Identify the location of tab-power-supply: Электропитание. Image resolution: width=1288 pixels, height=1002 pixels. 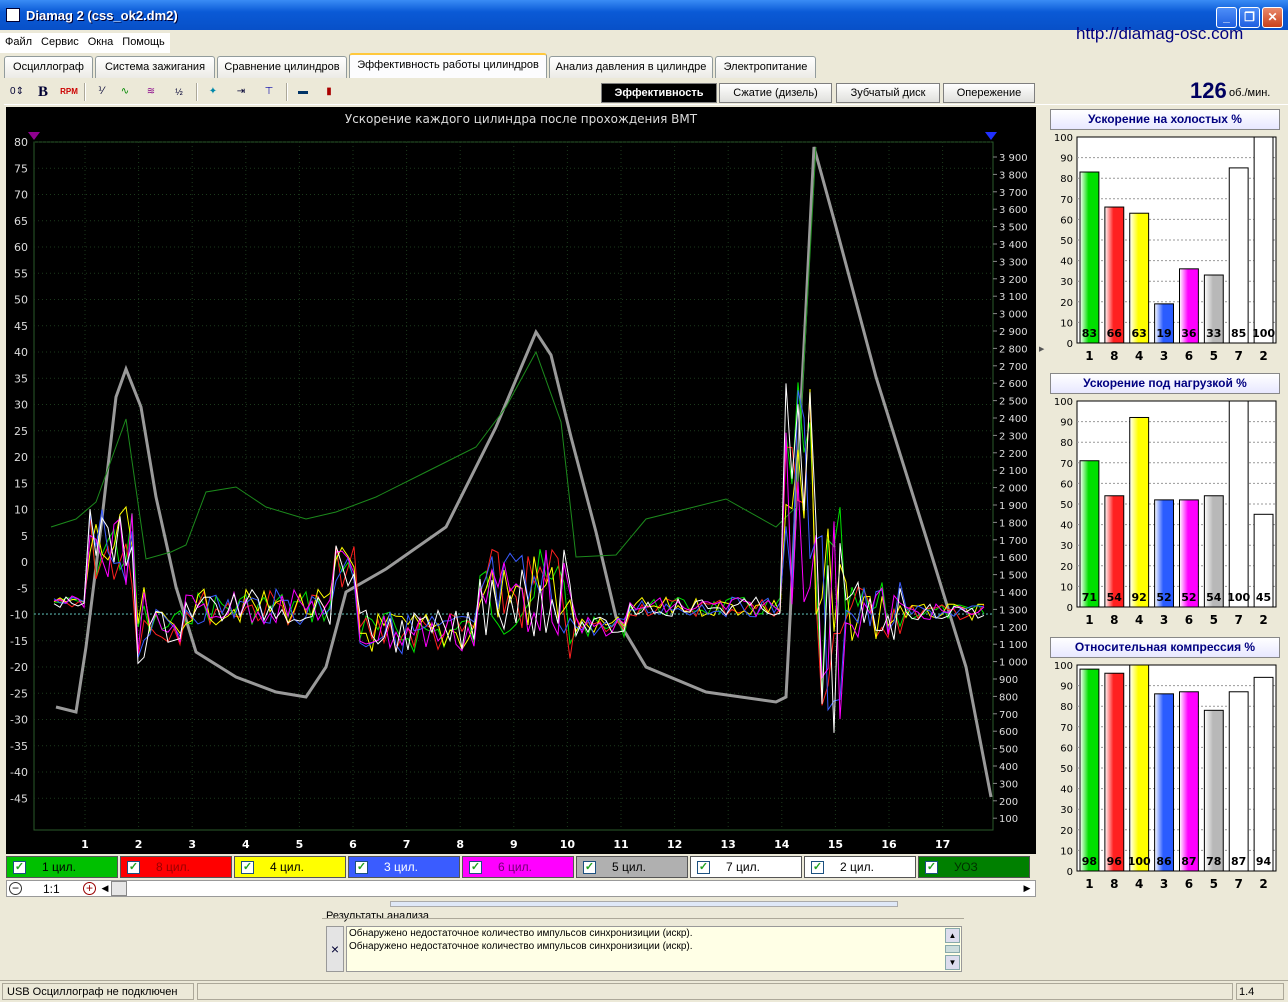
(765, 67).